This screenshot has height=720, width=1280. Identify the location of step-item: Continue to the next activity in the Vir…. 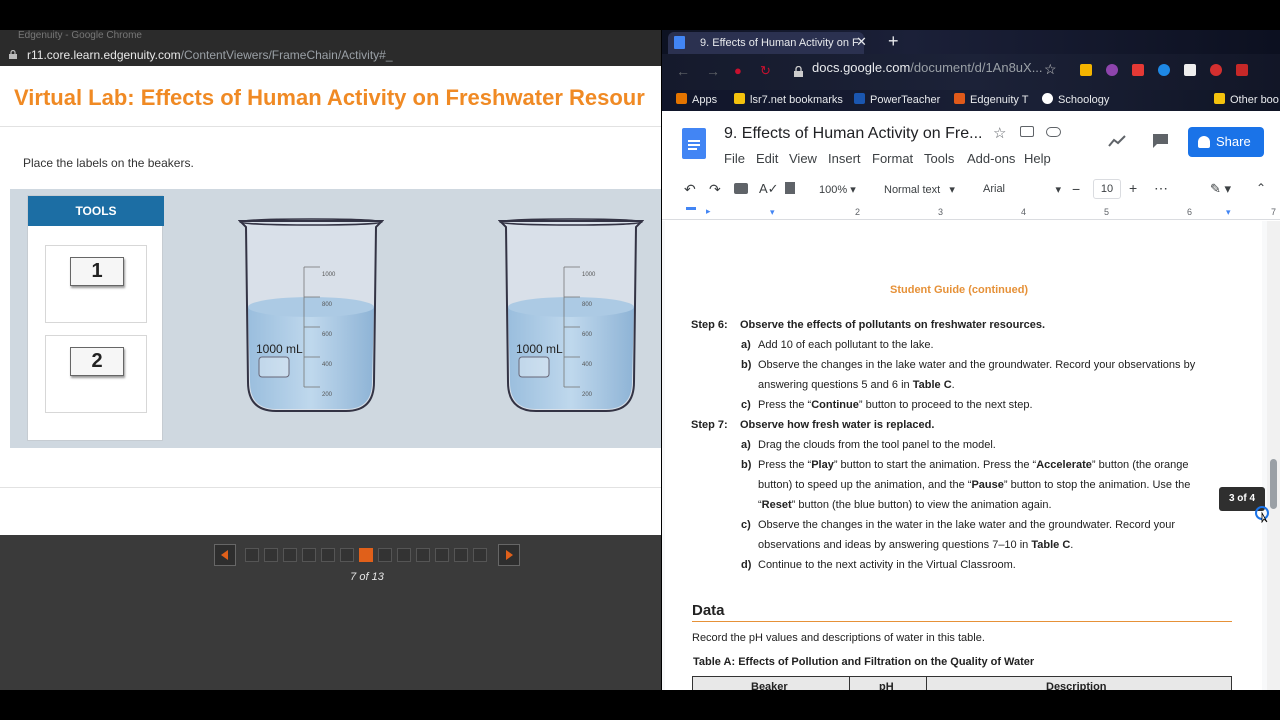
(887, 565).